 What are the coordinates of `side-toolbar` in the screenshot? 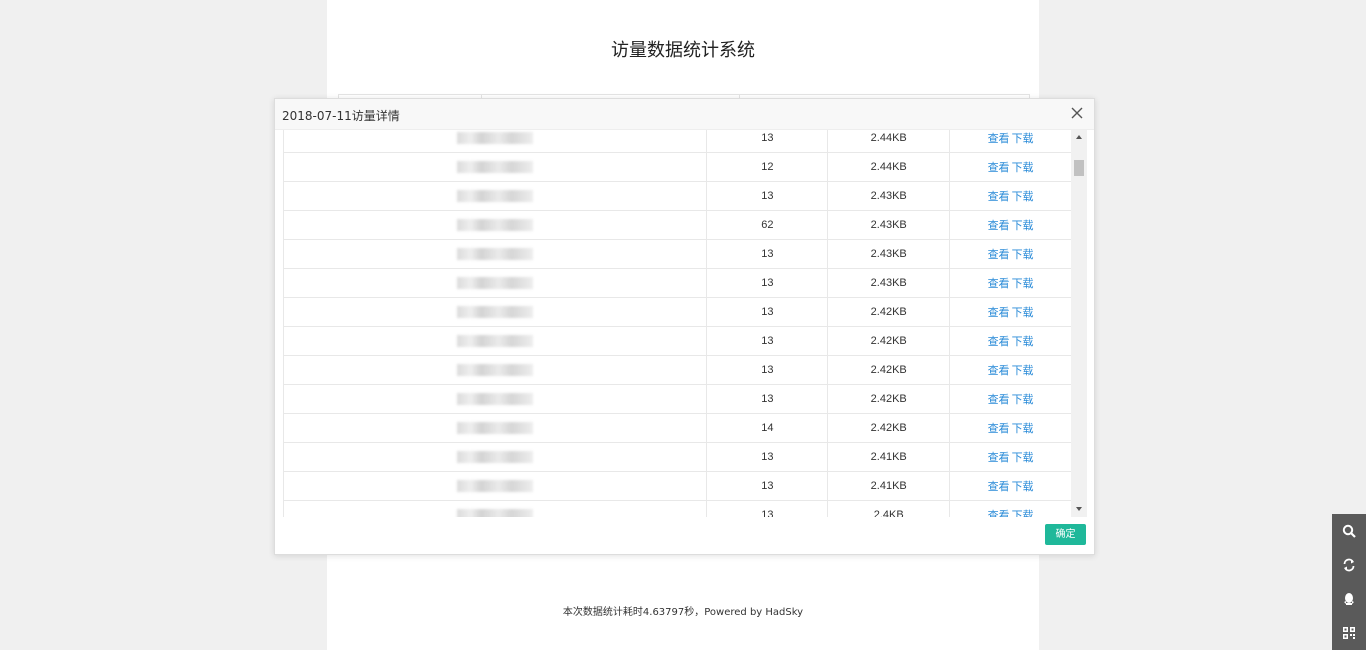 It's located at (1349, 582).